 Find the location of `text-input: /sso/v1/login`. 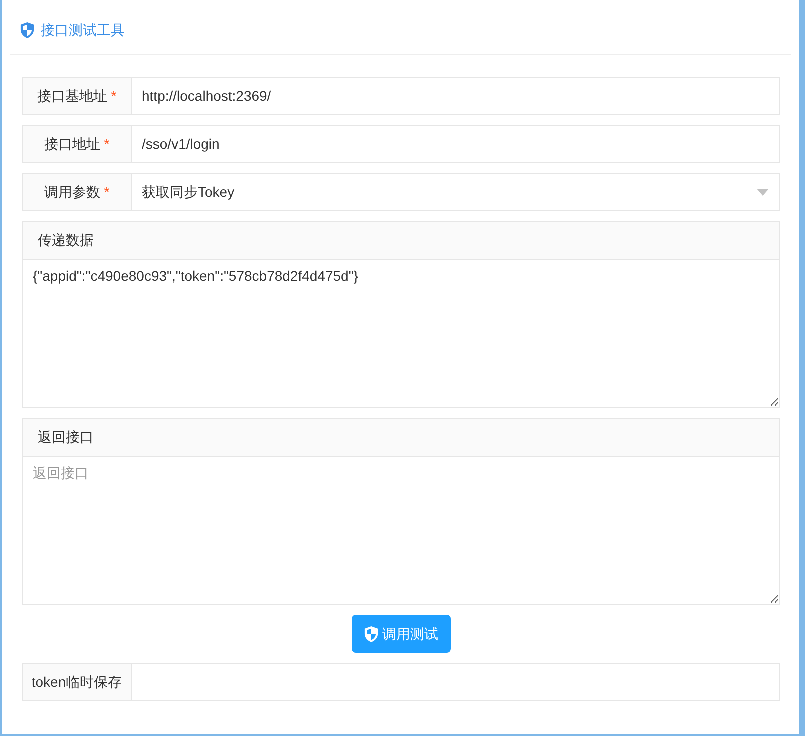

text-input: /sso/v1/login is located at coordinates (456, 144).